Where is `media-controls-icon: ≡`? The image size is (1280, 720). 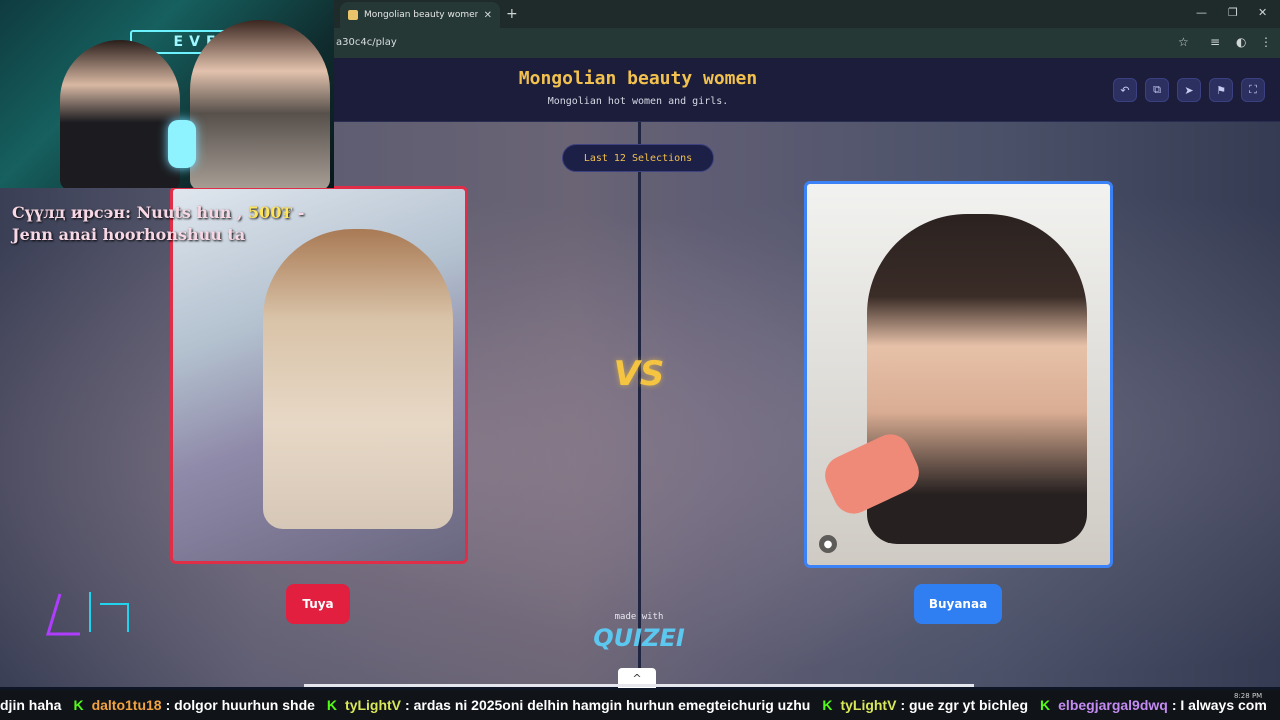 media-controls-icon: ≡ is located at coordinates (1215, 42).